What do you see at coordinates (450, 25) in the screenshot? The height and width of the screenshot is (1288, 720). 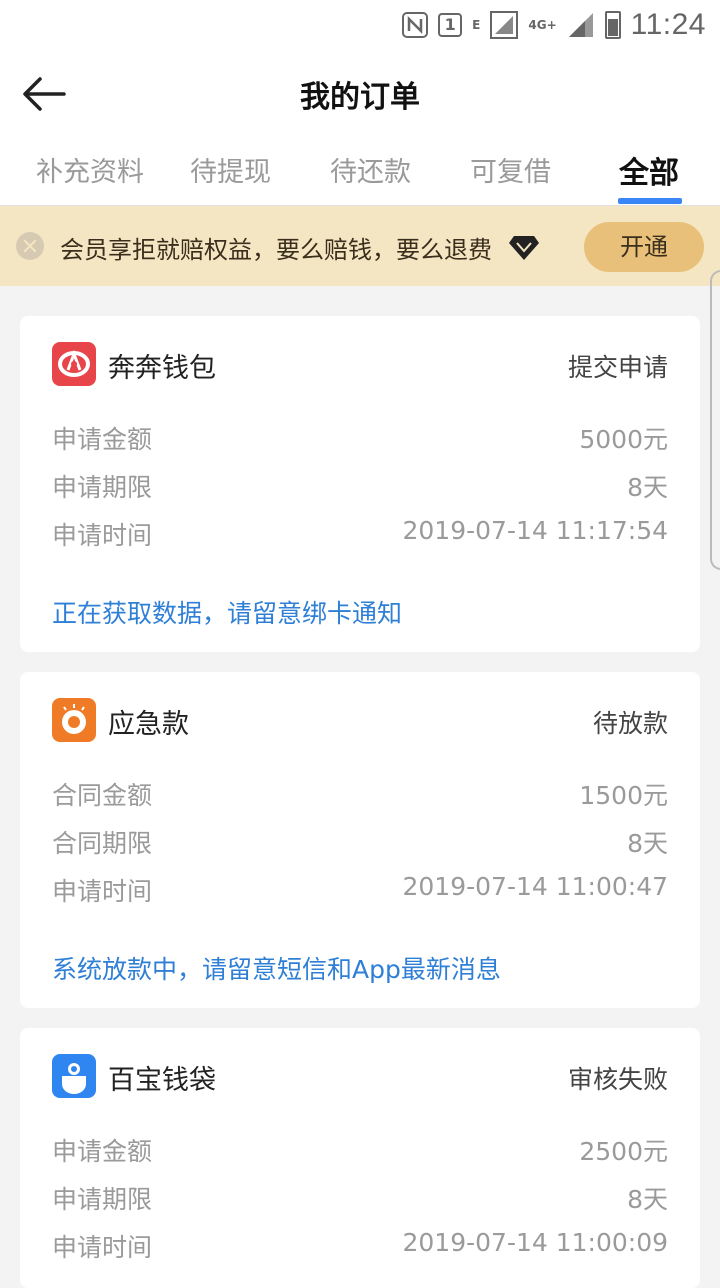 I see `sim-indicator: 1` at bounding box center [450, 25].